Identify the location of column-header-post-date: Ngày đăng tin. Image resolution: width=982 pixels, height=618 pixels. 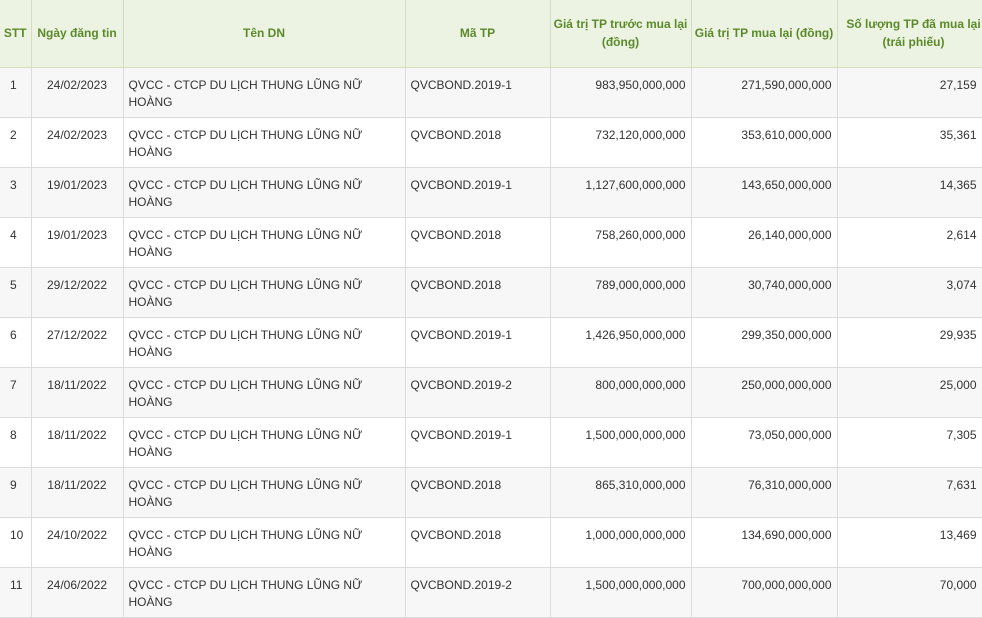
(77, 34).